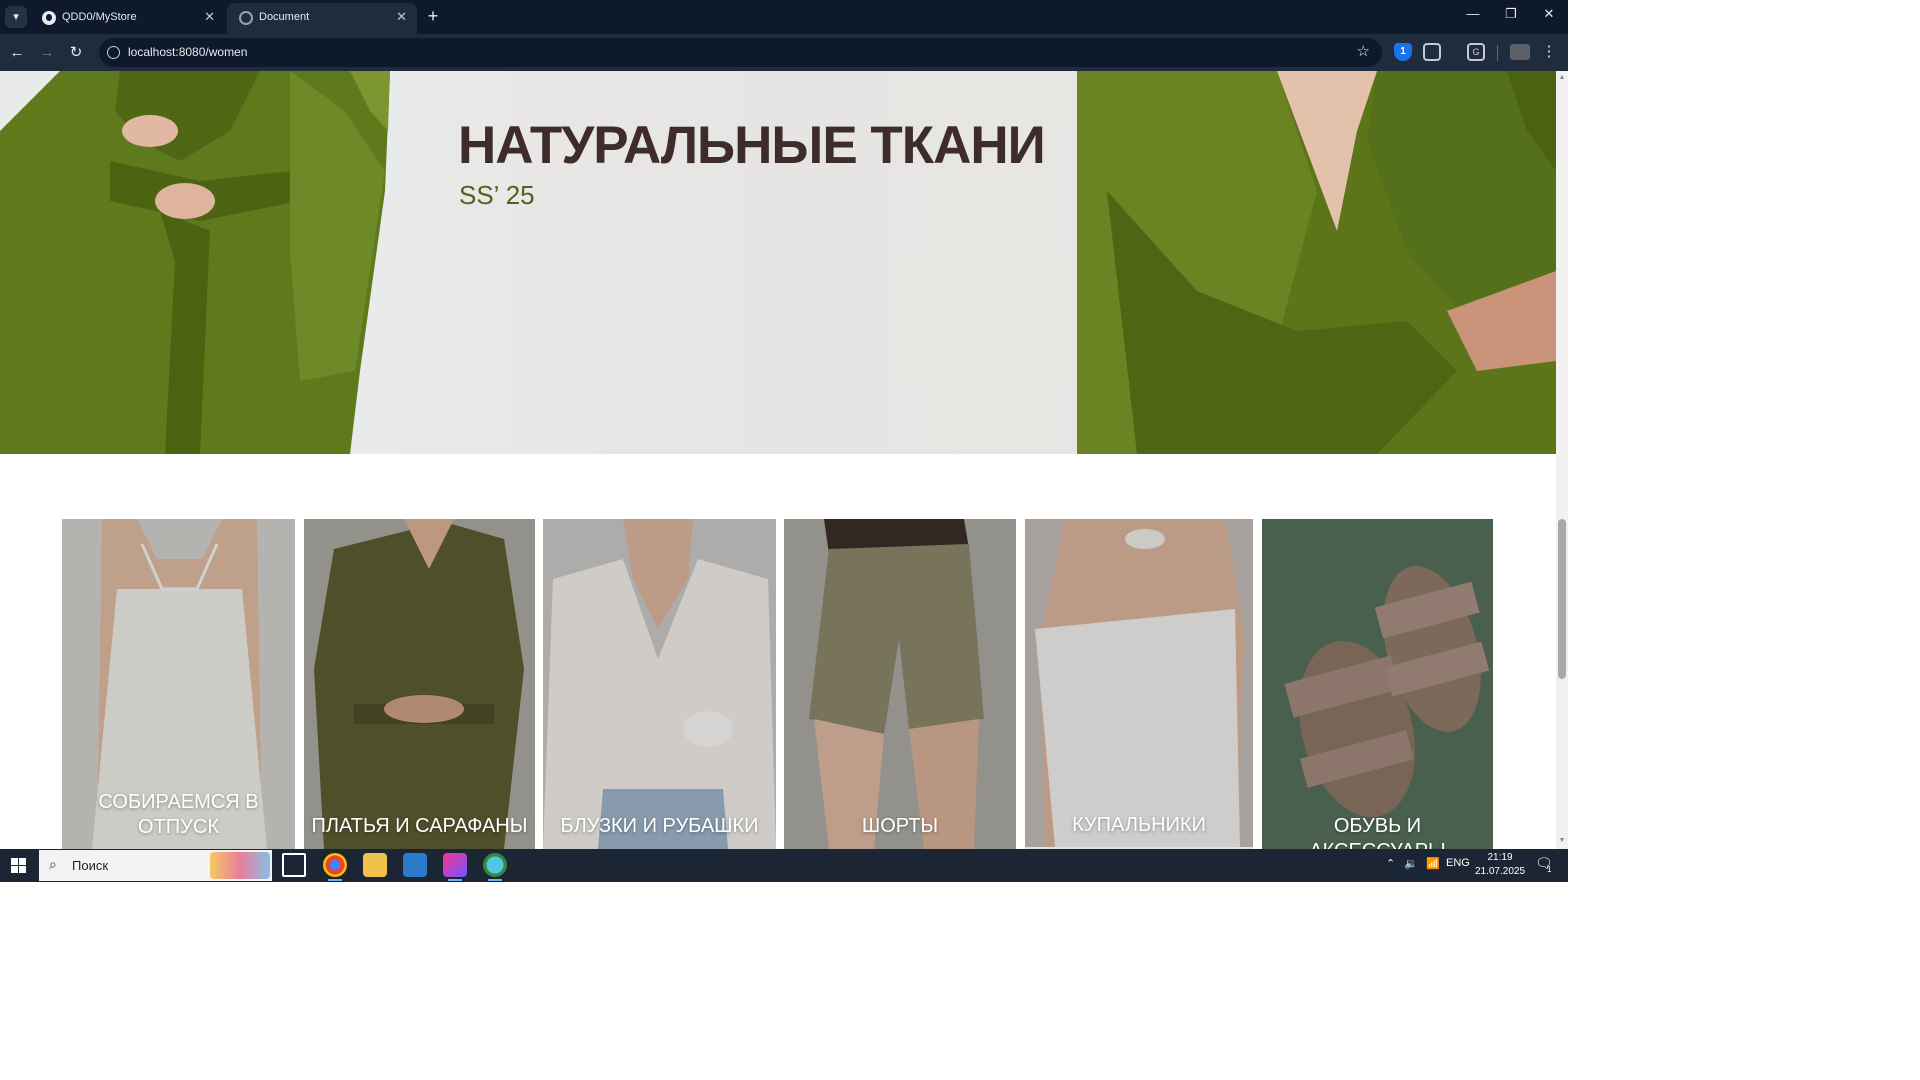  What do you see at coordinates (246, 18) in the screenshot?
I see `globe-icon` at bounding box center [246, 18].